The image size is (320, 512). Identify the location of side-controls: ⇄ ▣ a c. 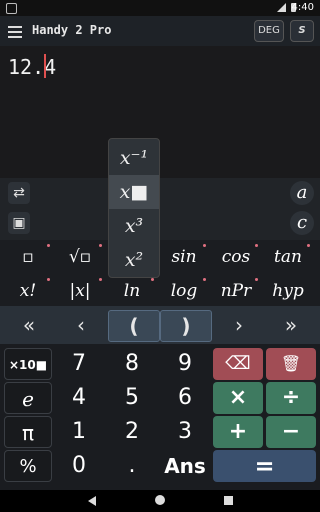
(160, 209).